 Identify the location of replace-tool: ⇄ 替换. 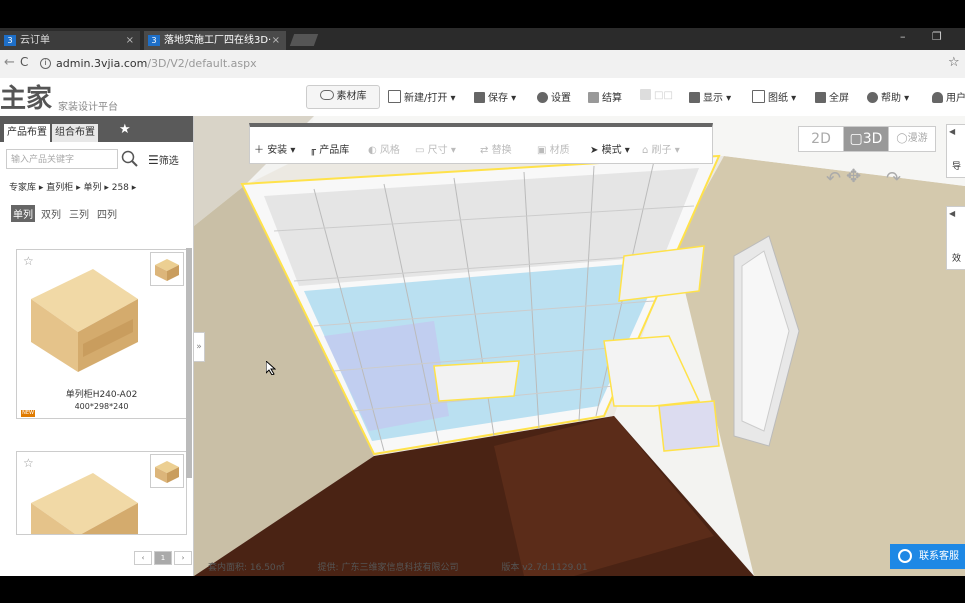
(496, 150).